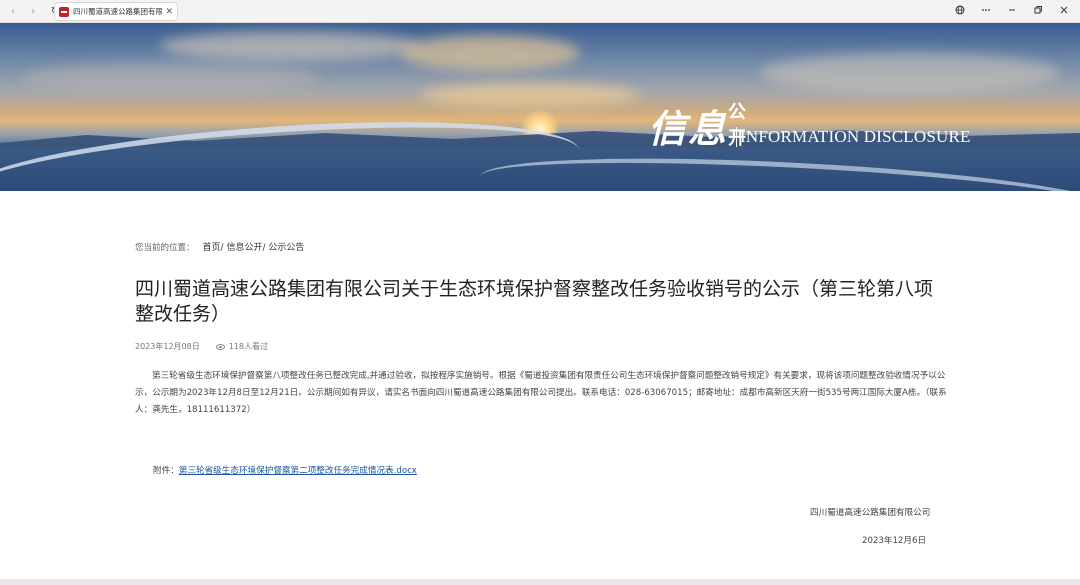 The width and height of the screenshot is (1080, 585). I want to click on browser-tab: 四川蜀道高速公路集团有限公司 ✕, so click(116, 11).